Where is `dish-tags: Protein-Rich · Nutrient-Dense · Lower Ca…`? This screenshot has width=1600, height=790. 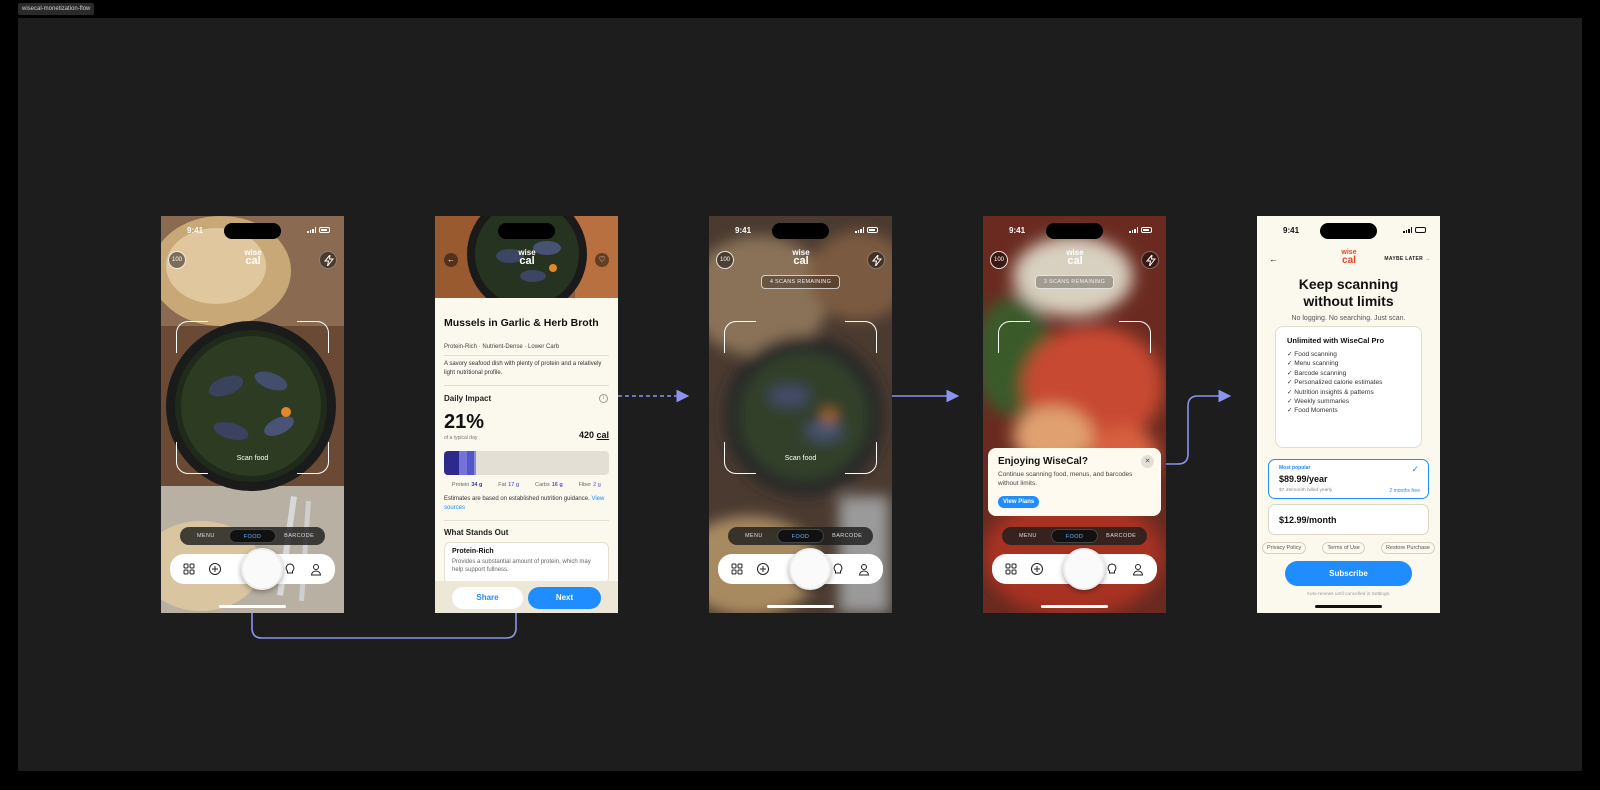
dish-tags: Protein-Rich · Nutrient-Dense · Lower Ca… is located at coordinates (502, 347).